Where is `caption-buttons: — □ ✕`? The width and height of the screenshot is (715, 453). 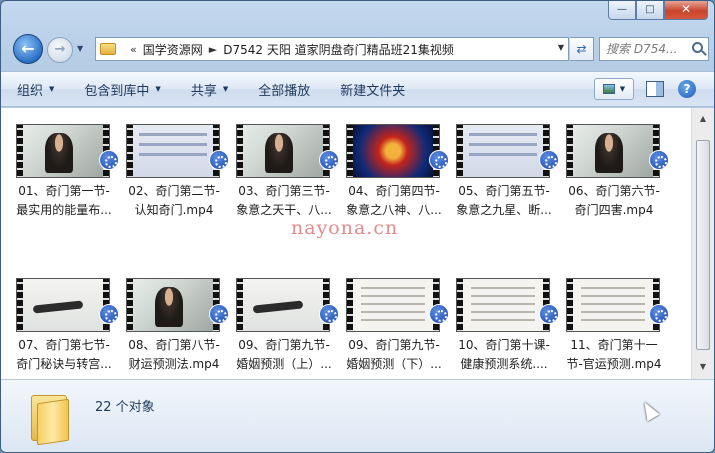
caption-buttons: — □ ✕ is located at coordinates (658, 10).